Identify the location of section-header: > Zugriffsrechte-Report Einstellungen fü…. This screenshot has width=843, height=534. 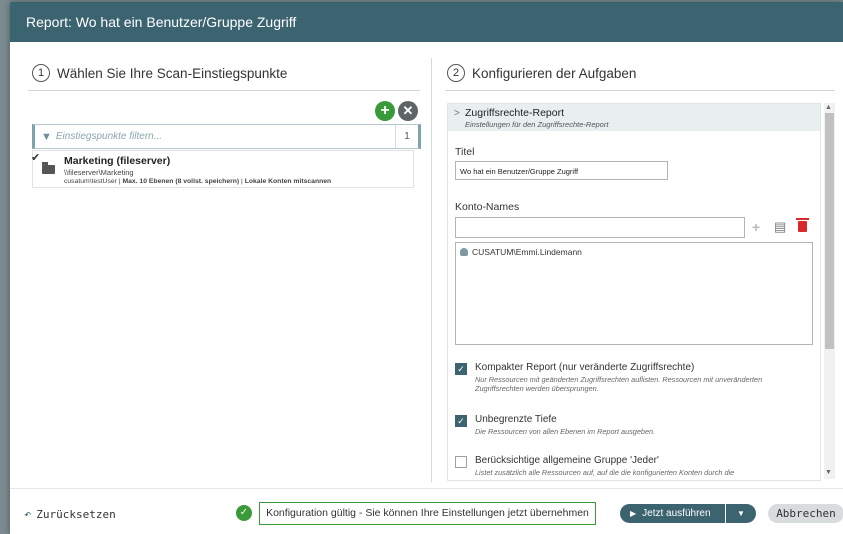
(634, 117).